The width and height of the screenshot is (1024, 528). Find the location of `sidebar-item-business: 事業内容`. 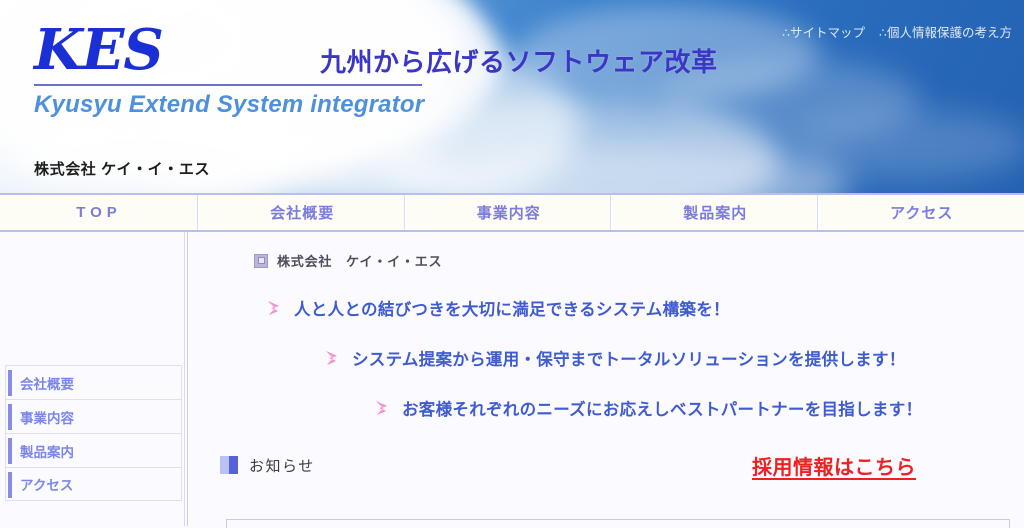

sidebar-item-business: 事業内容 is located at coordinates (93, 416).